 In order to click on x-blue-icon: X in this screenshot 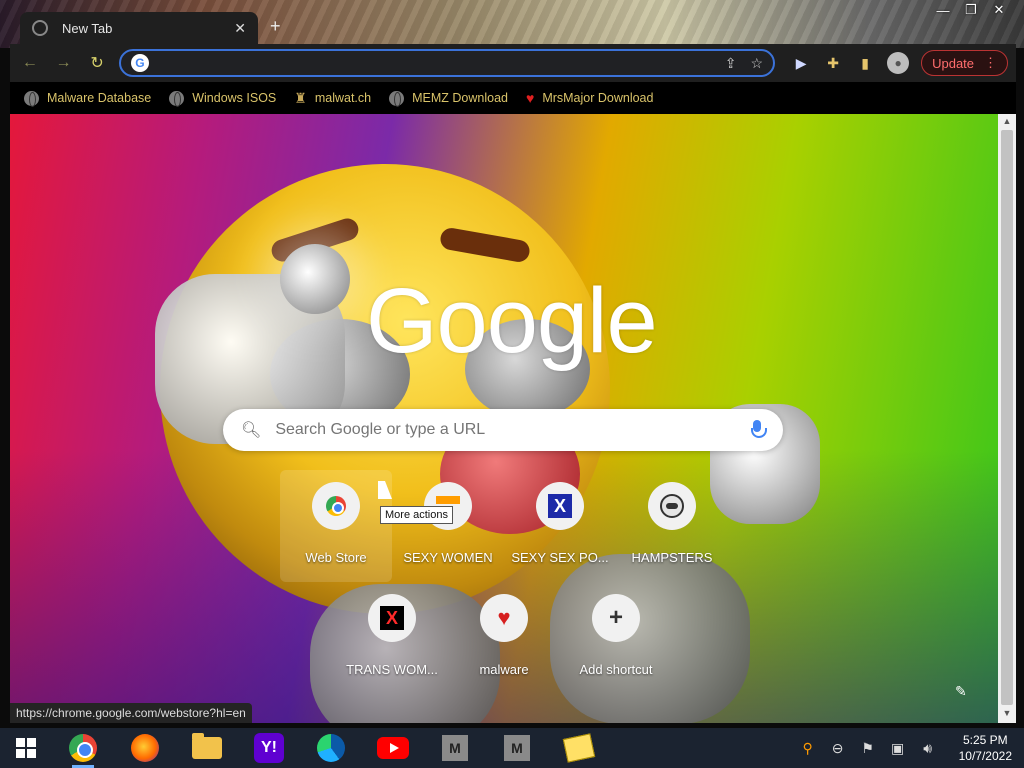, I will do `click(560, 506)`.